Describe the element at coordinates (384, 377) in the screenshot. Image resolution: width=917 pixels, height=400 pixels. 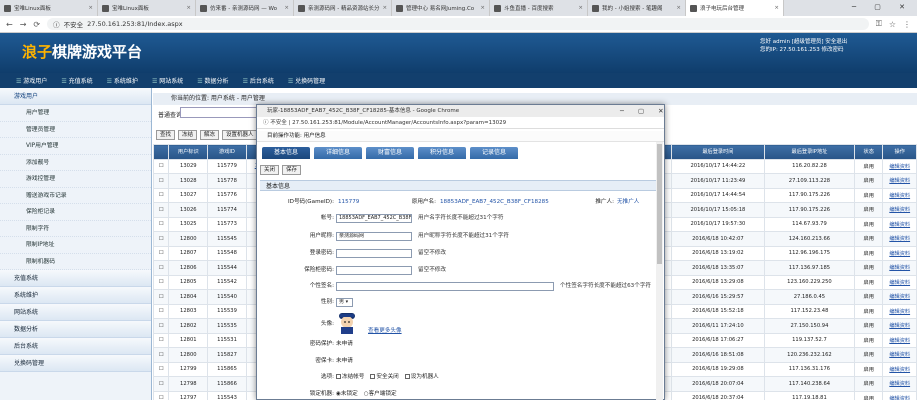
I see `option-checkbox: 安全关闭` at that location.